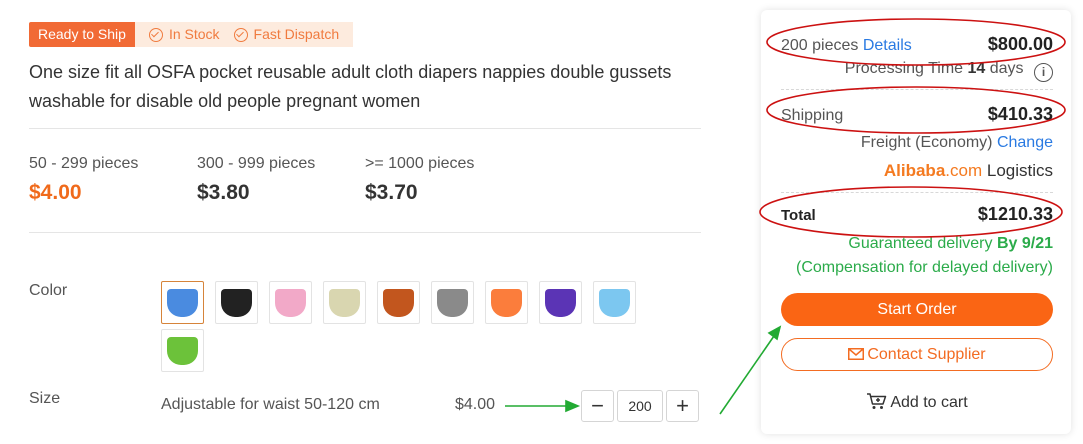  Describe the element at coordinates (798, 215) in the screenshot. I see `total-label: Total` at that location.